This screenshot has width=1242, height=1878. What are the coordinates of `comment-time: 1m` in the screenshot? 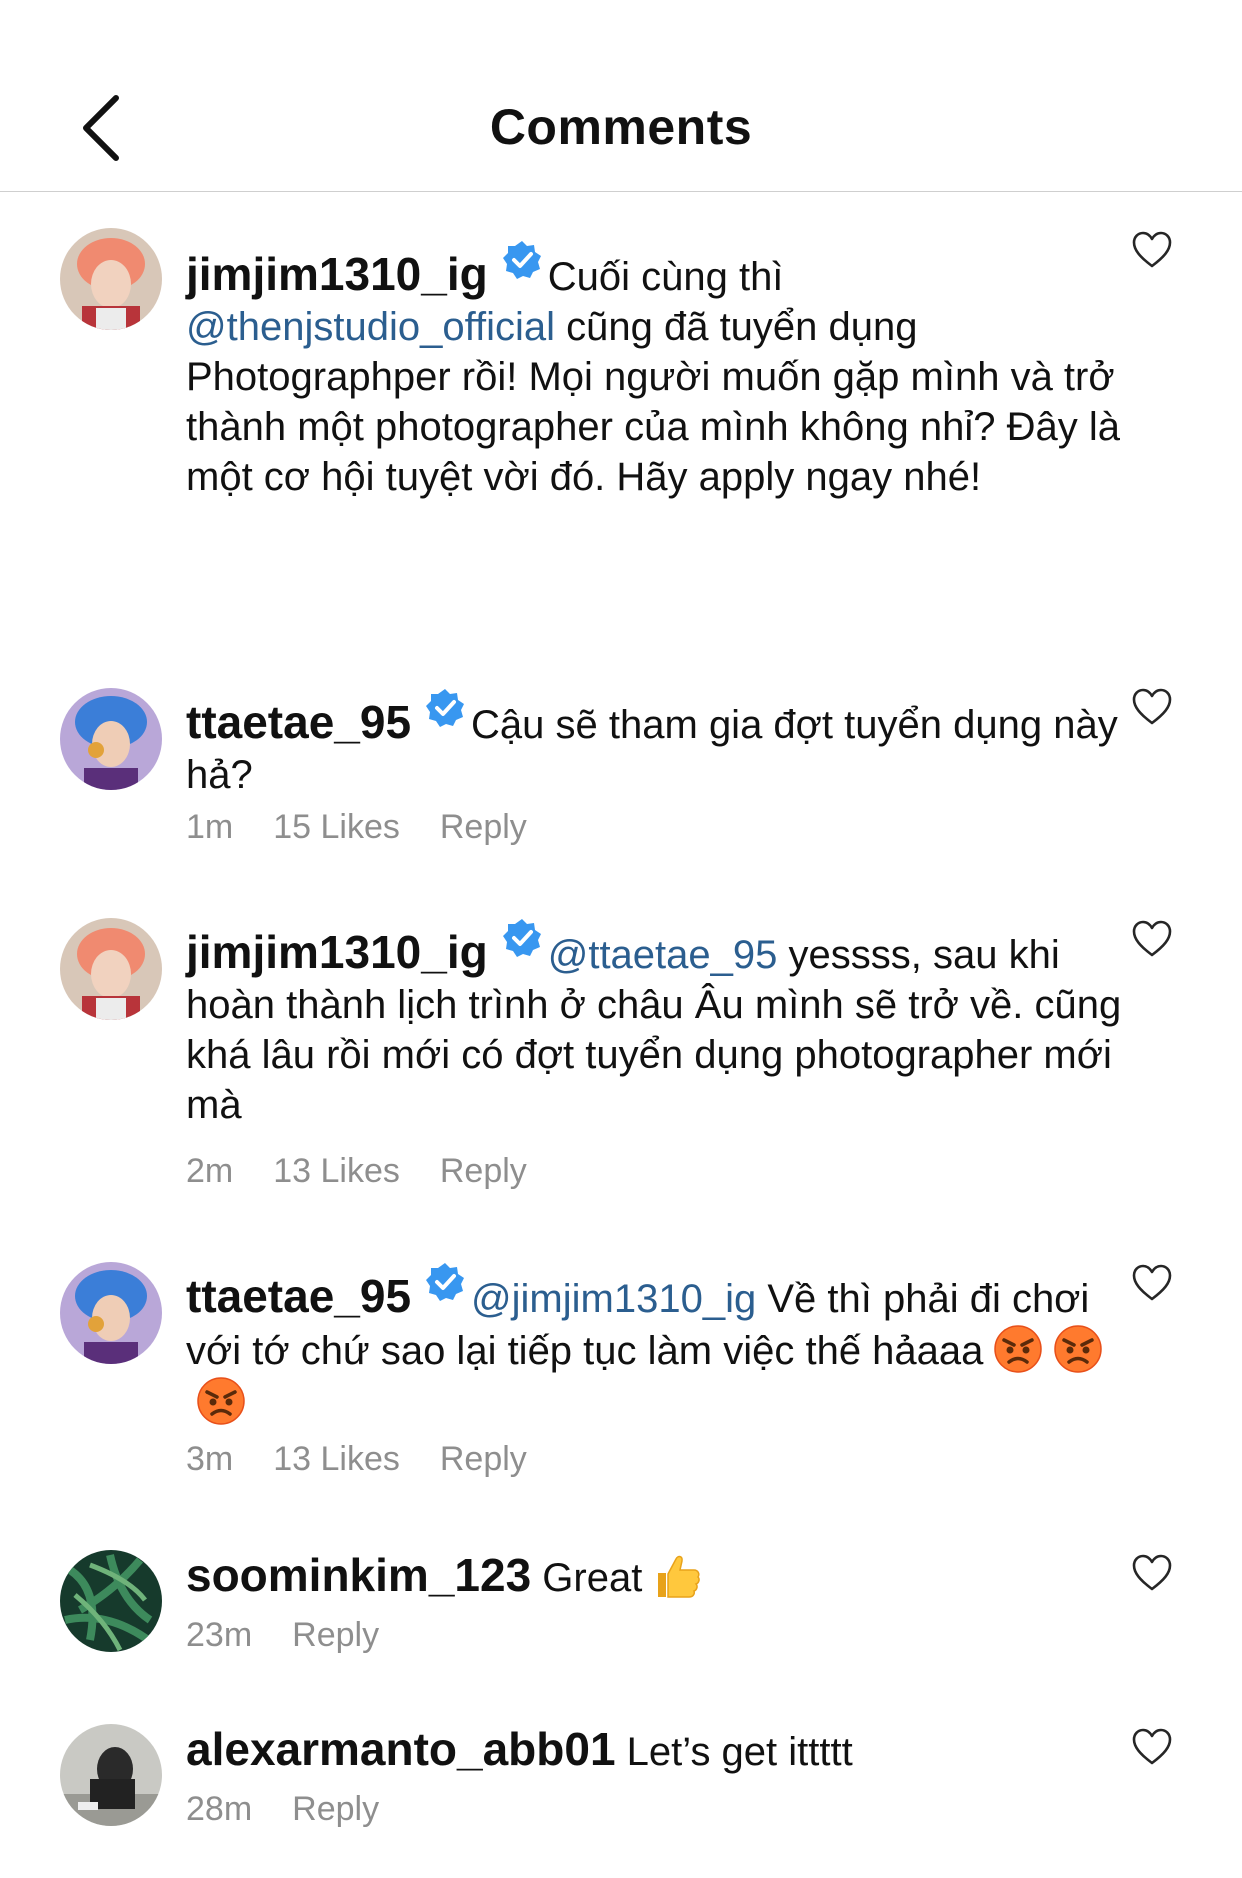 It's located at (210, 827).